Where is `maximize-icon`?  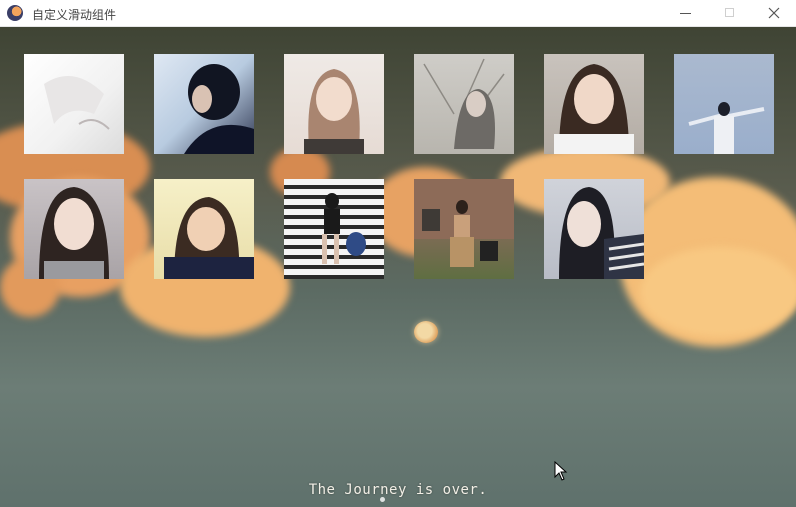 maximize-icon is located at coordinates (729, 12).